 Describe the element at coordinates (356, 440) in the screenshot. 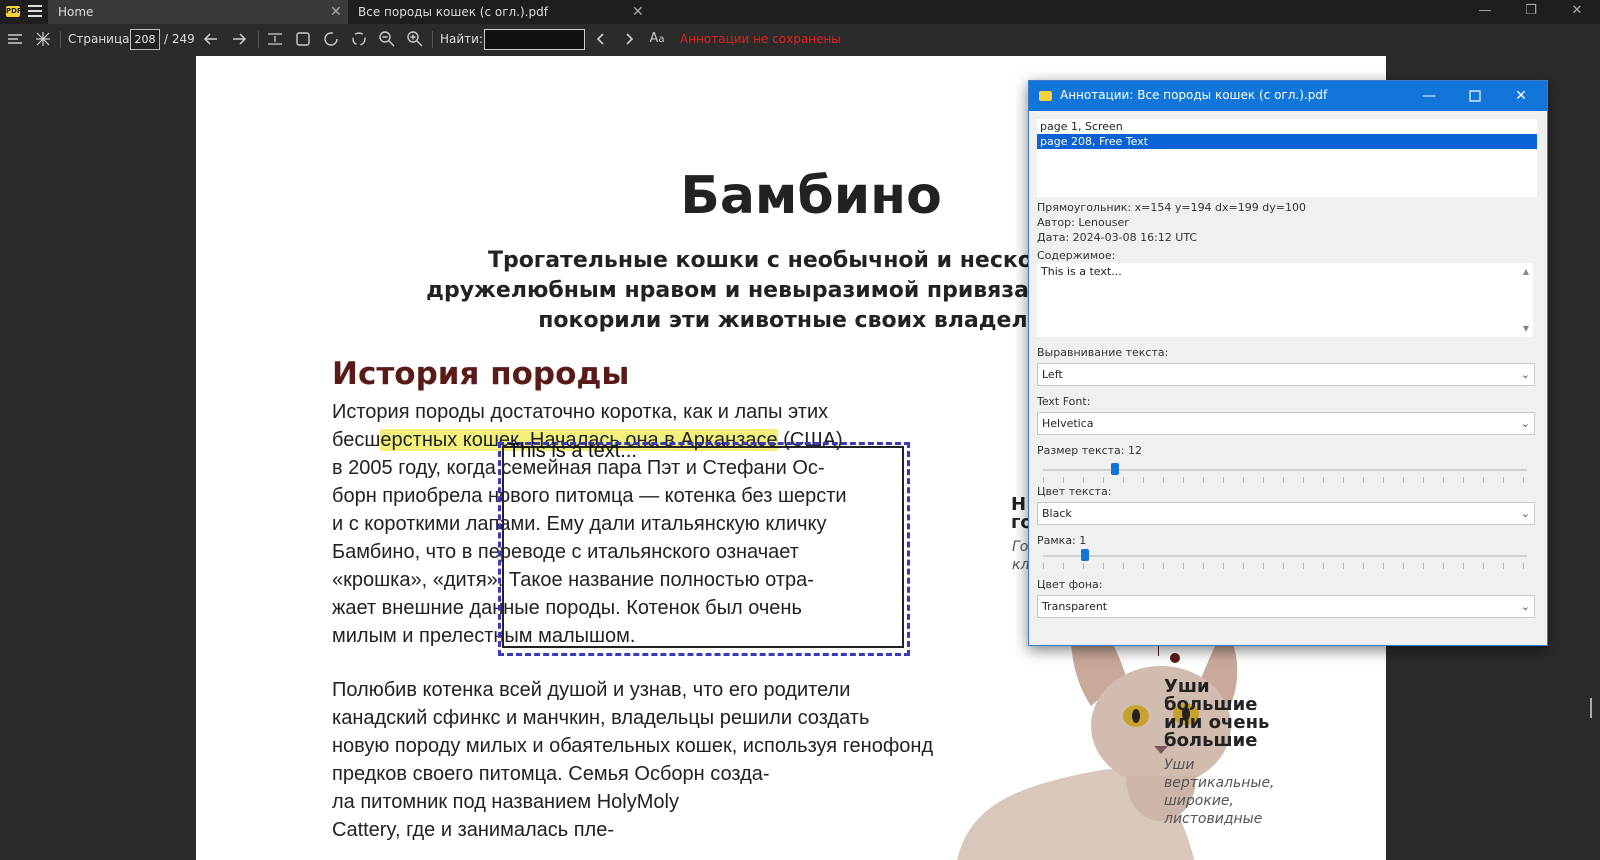

I see `text-run: бесш` at that location.